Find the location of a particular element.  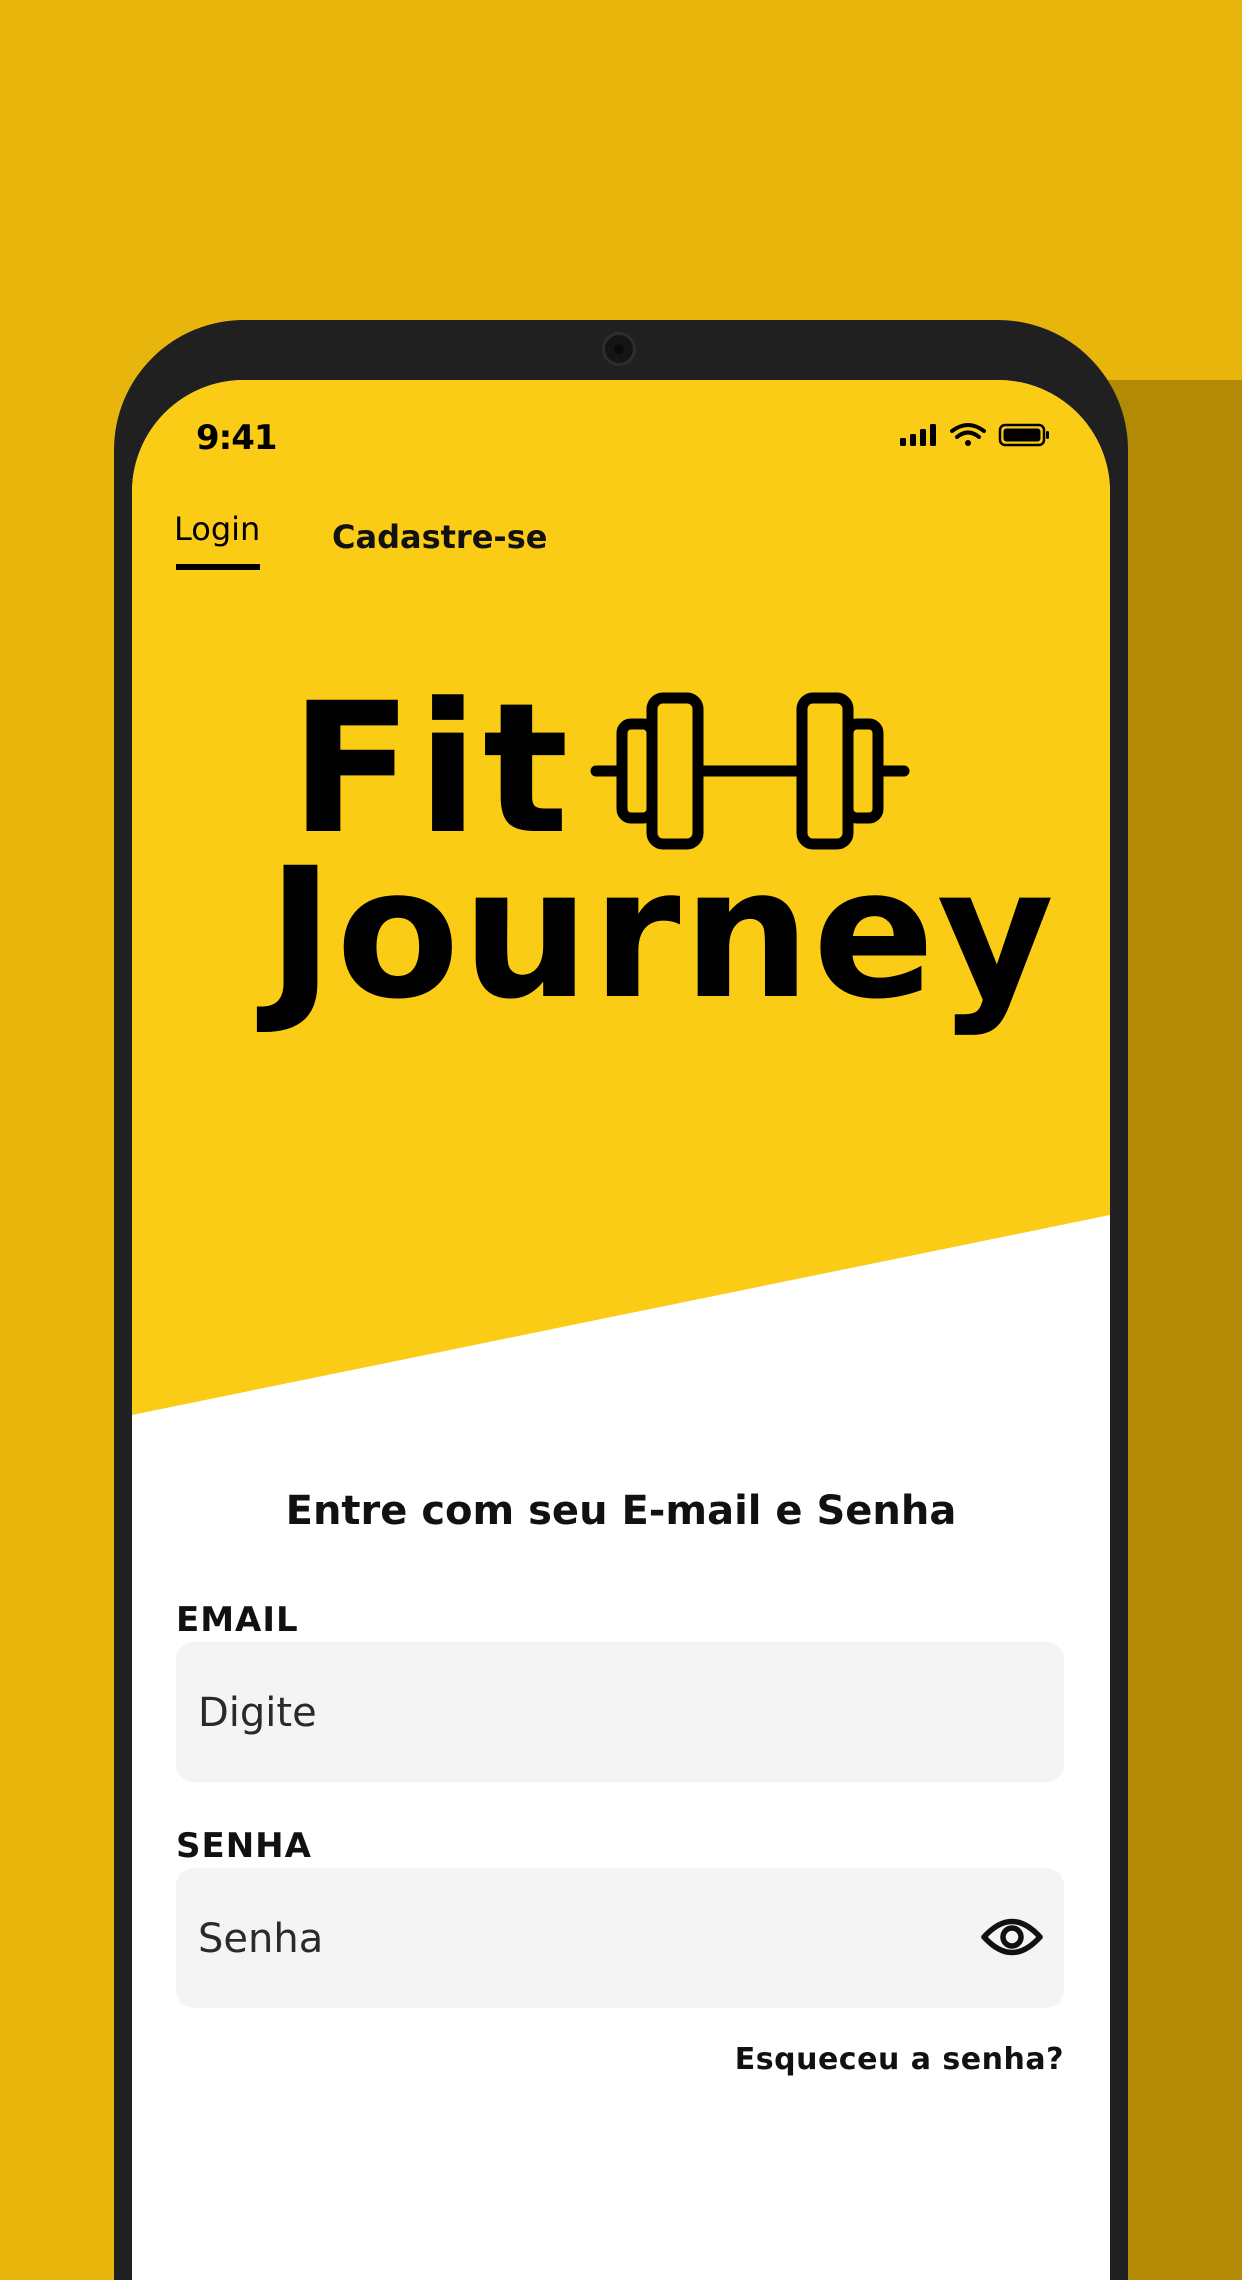

signal-icon is located at coordinates (918, 435).